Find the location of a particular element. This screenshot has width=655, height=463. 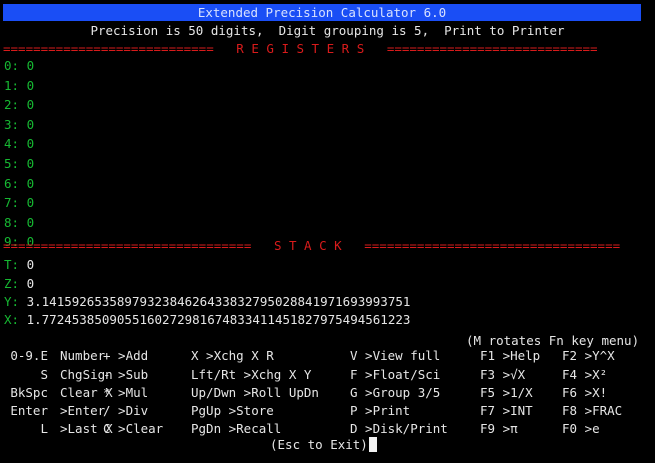

menu-key-entry: C >Clear is located at coordinates (133, 428).